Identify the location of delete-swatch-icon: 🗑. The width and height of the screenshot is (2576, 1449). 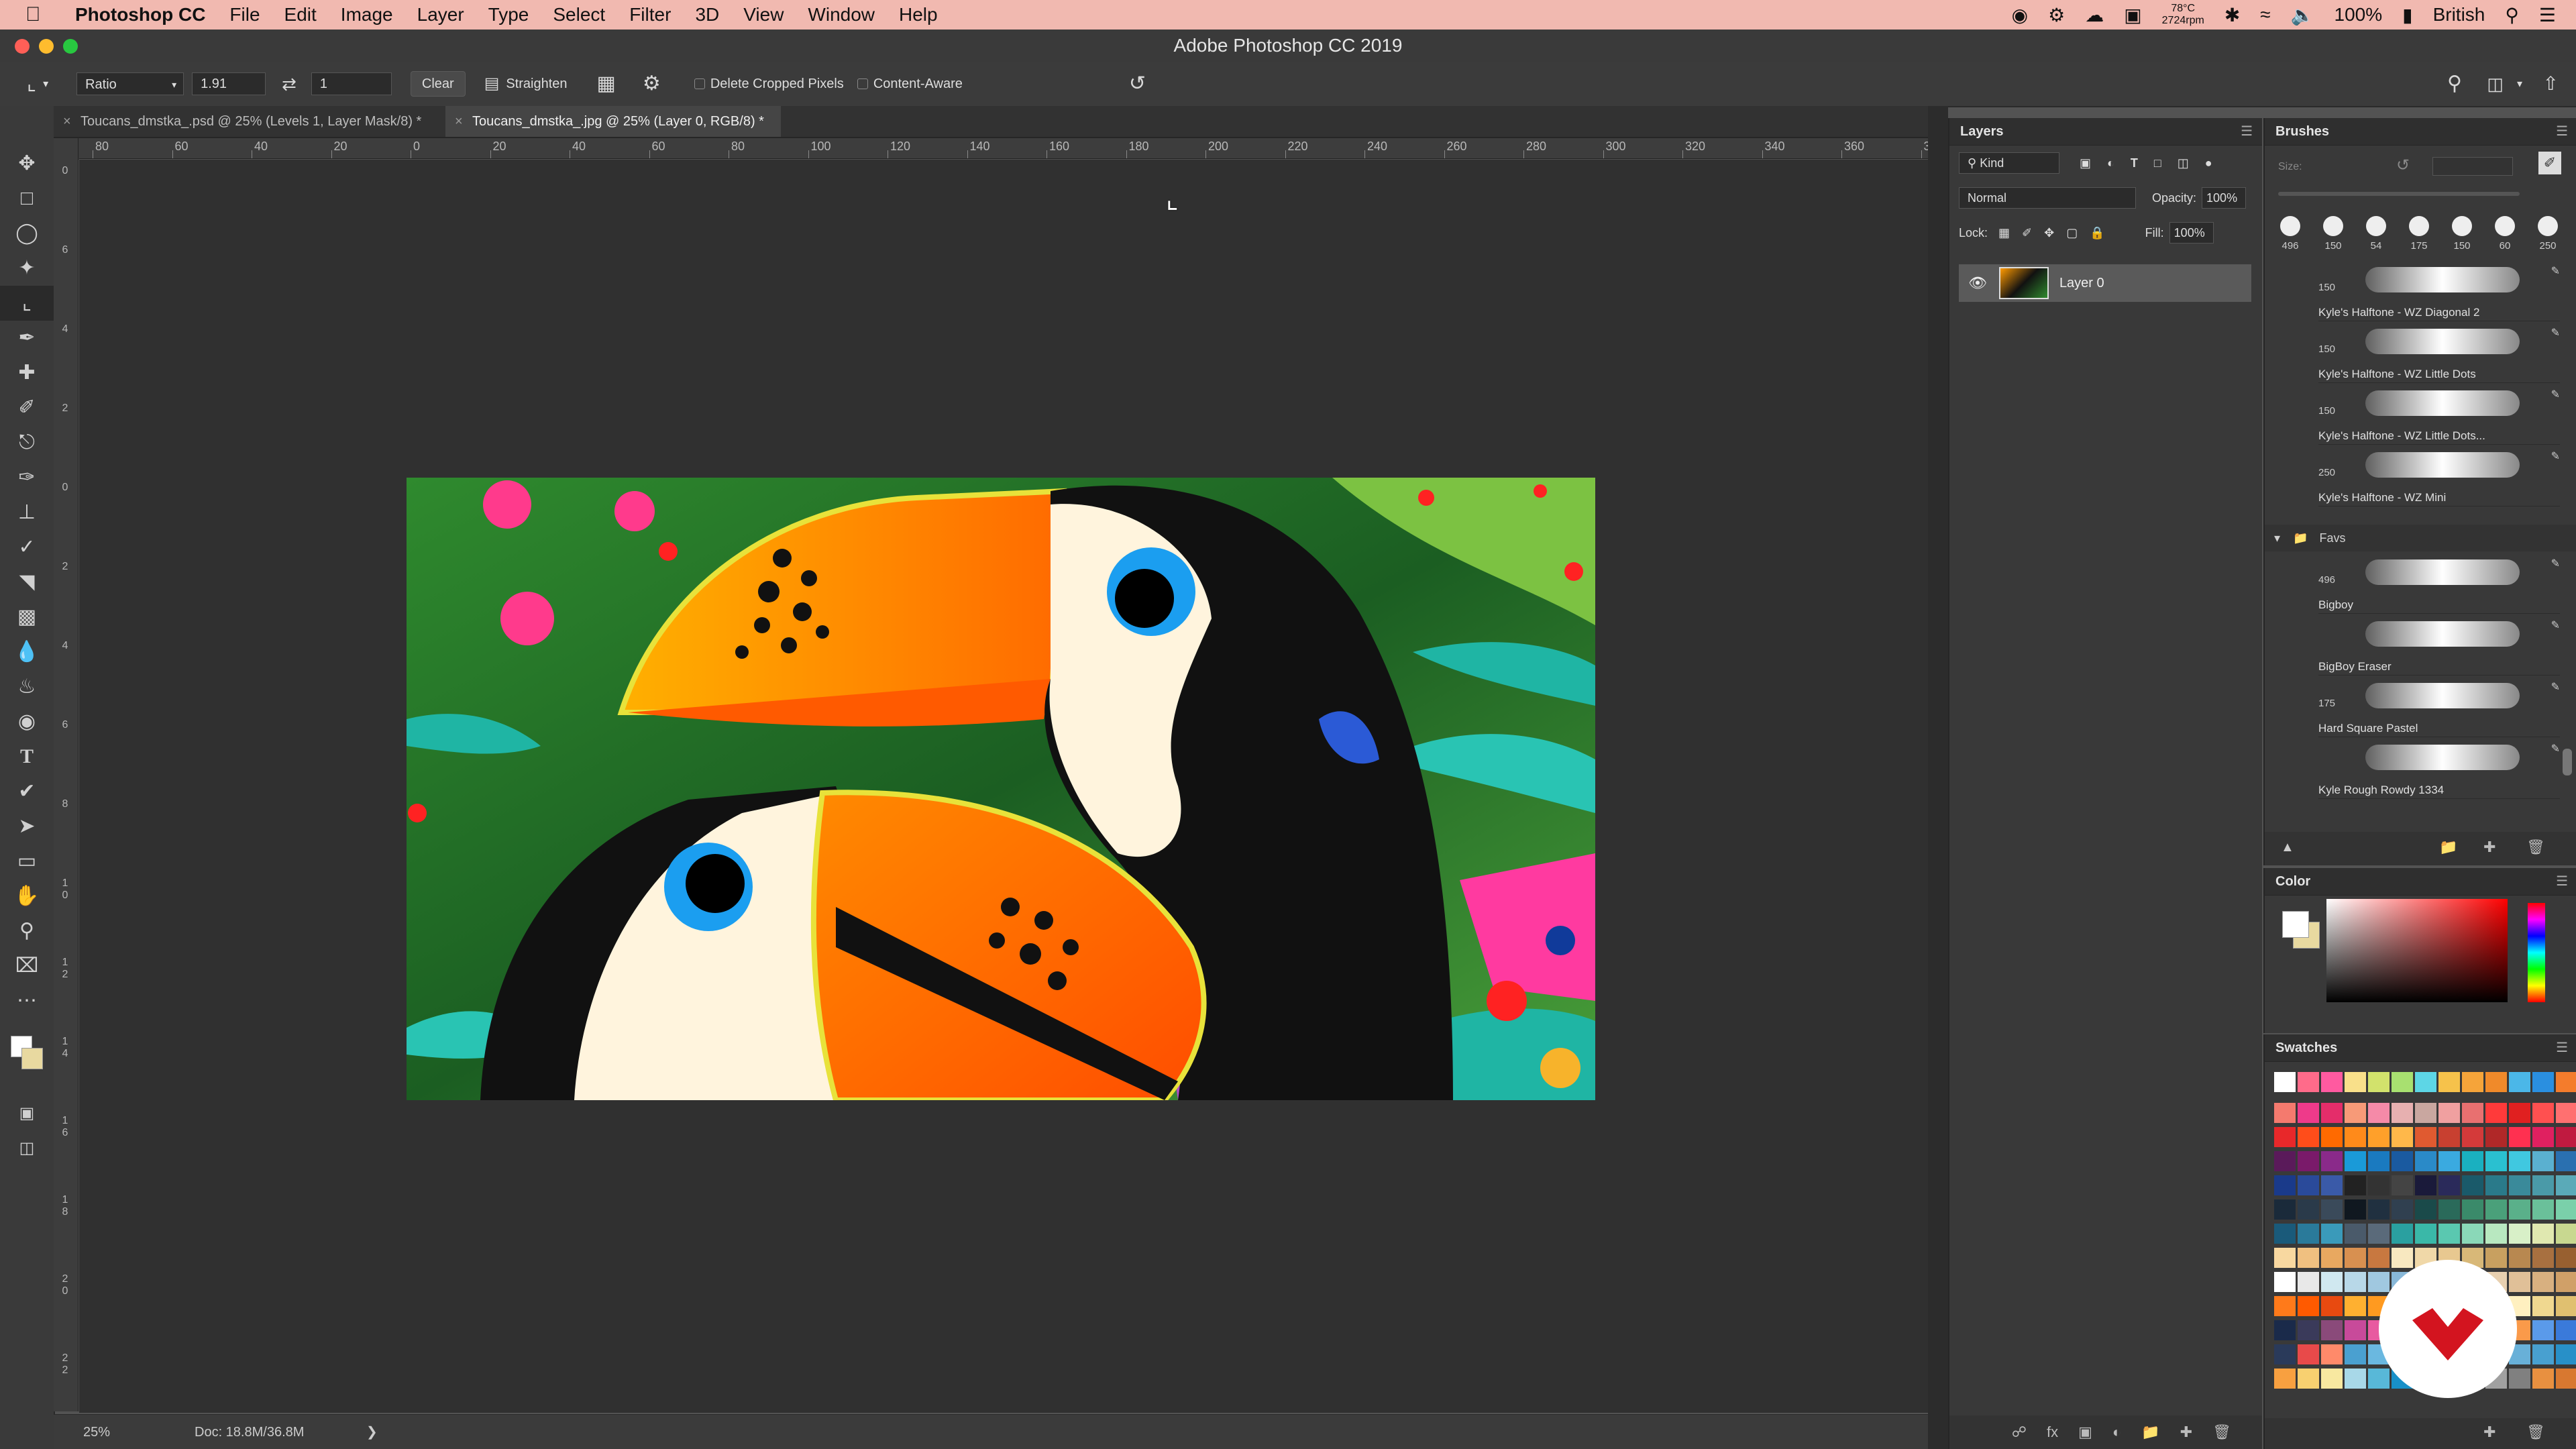
(2535, 1432).